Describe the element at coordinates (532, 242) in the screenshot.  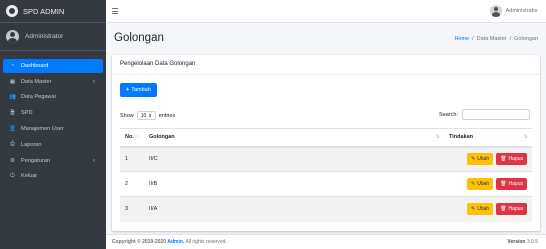
I see `version-number: 3.0.5` at that location.